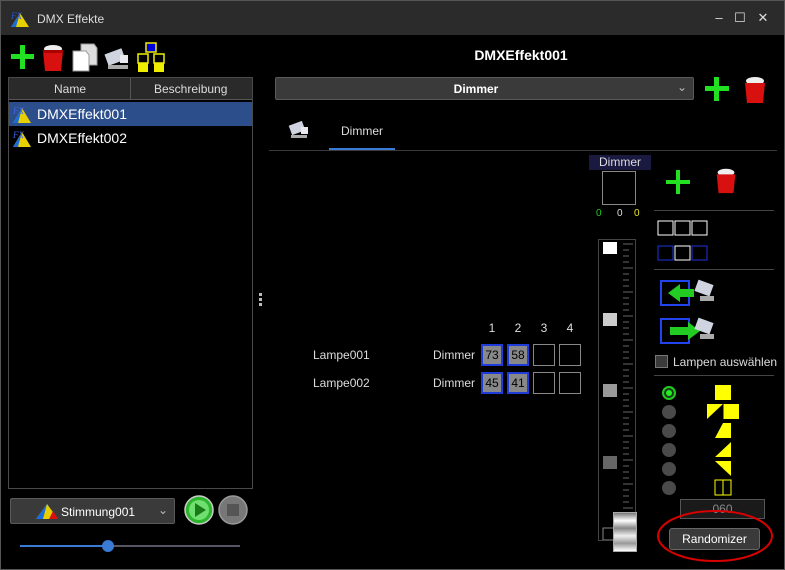 The width and height of the screenshot is (785, 570). Describe the element at coordinates (719, 18) in the screenshot. I see `minimize-button: –` at that location.